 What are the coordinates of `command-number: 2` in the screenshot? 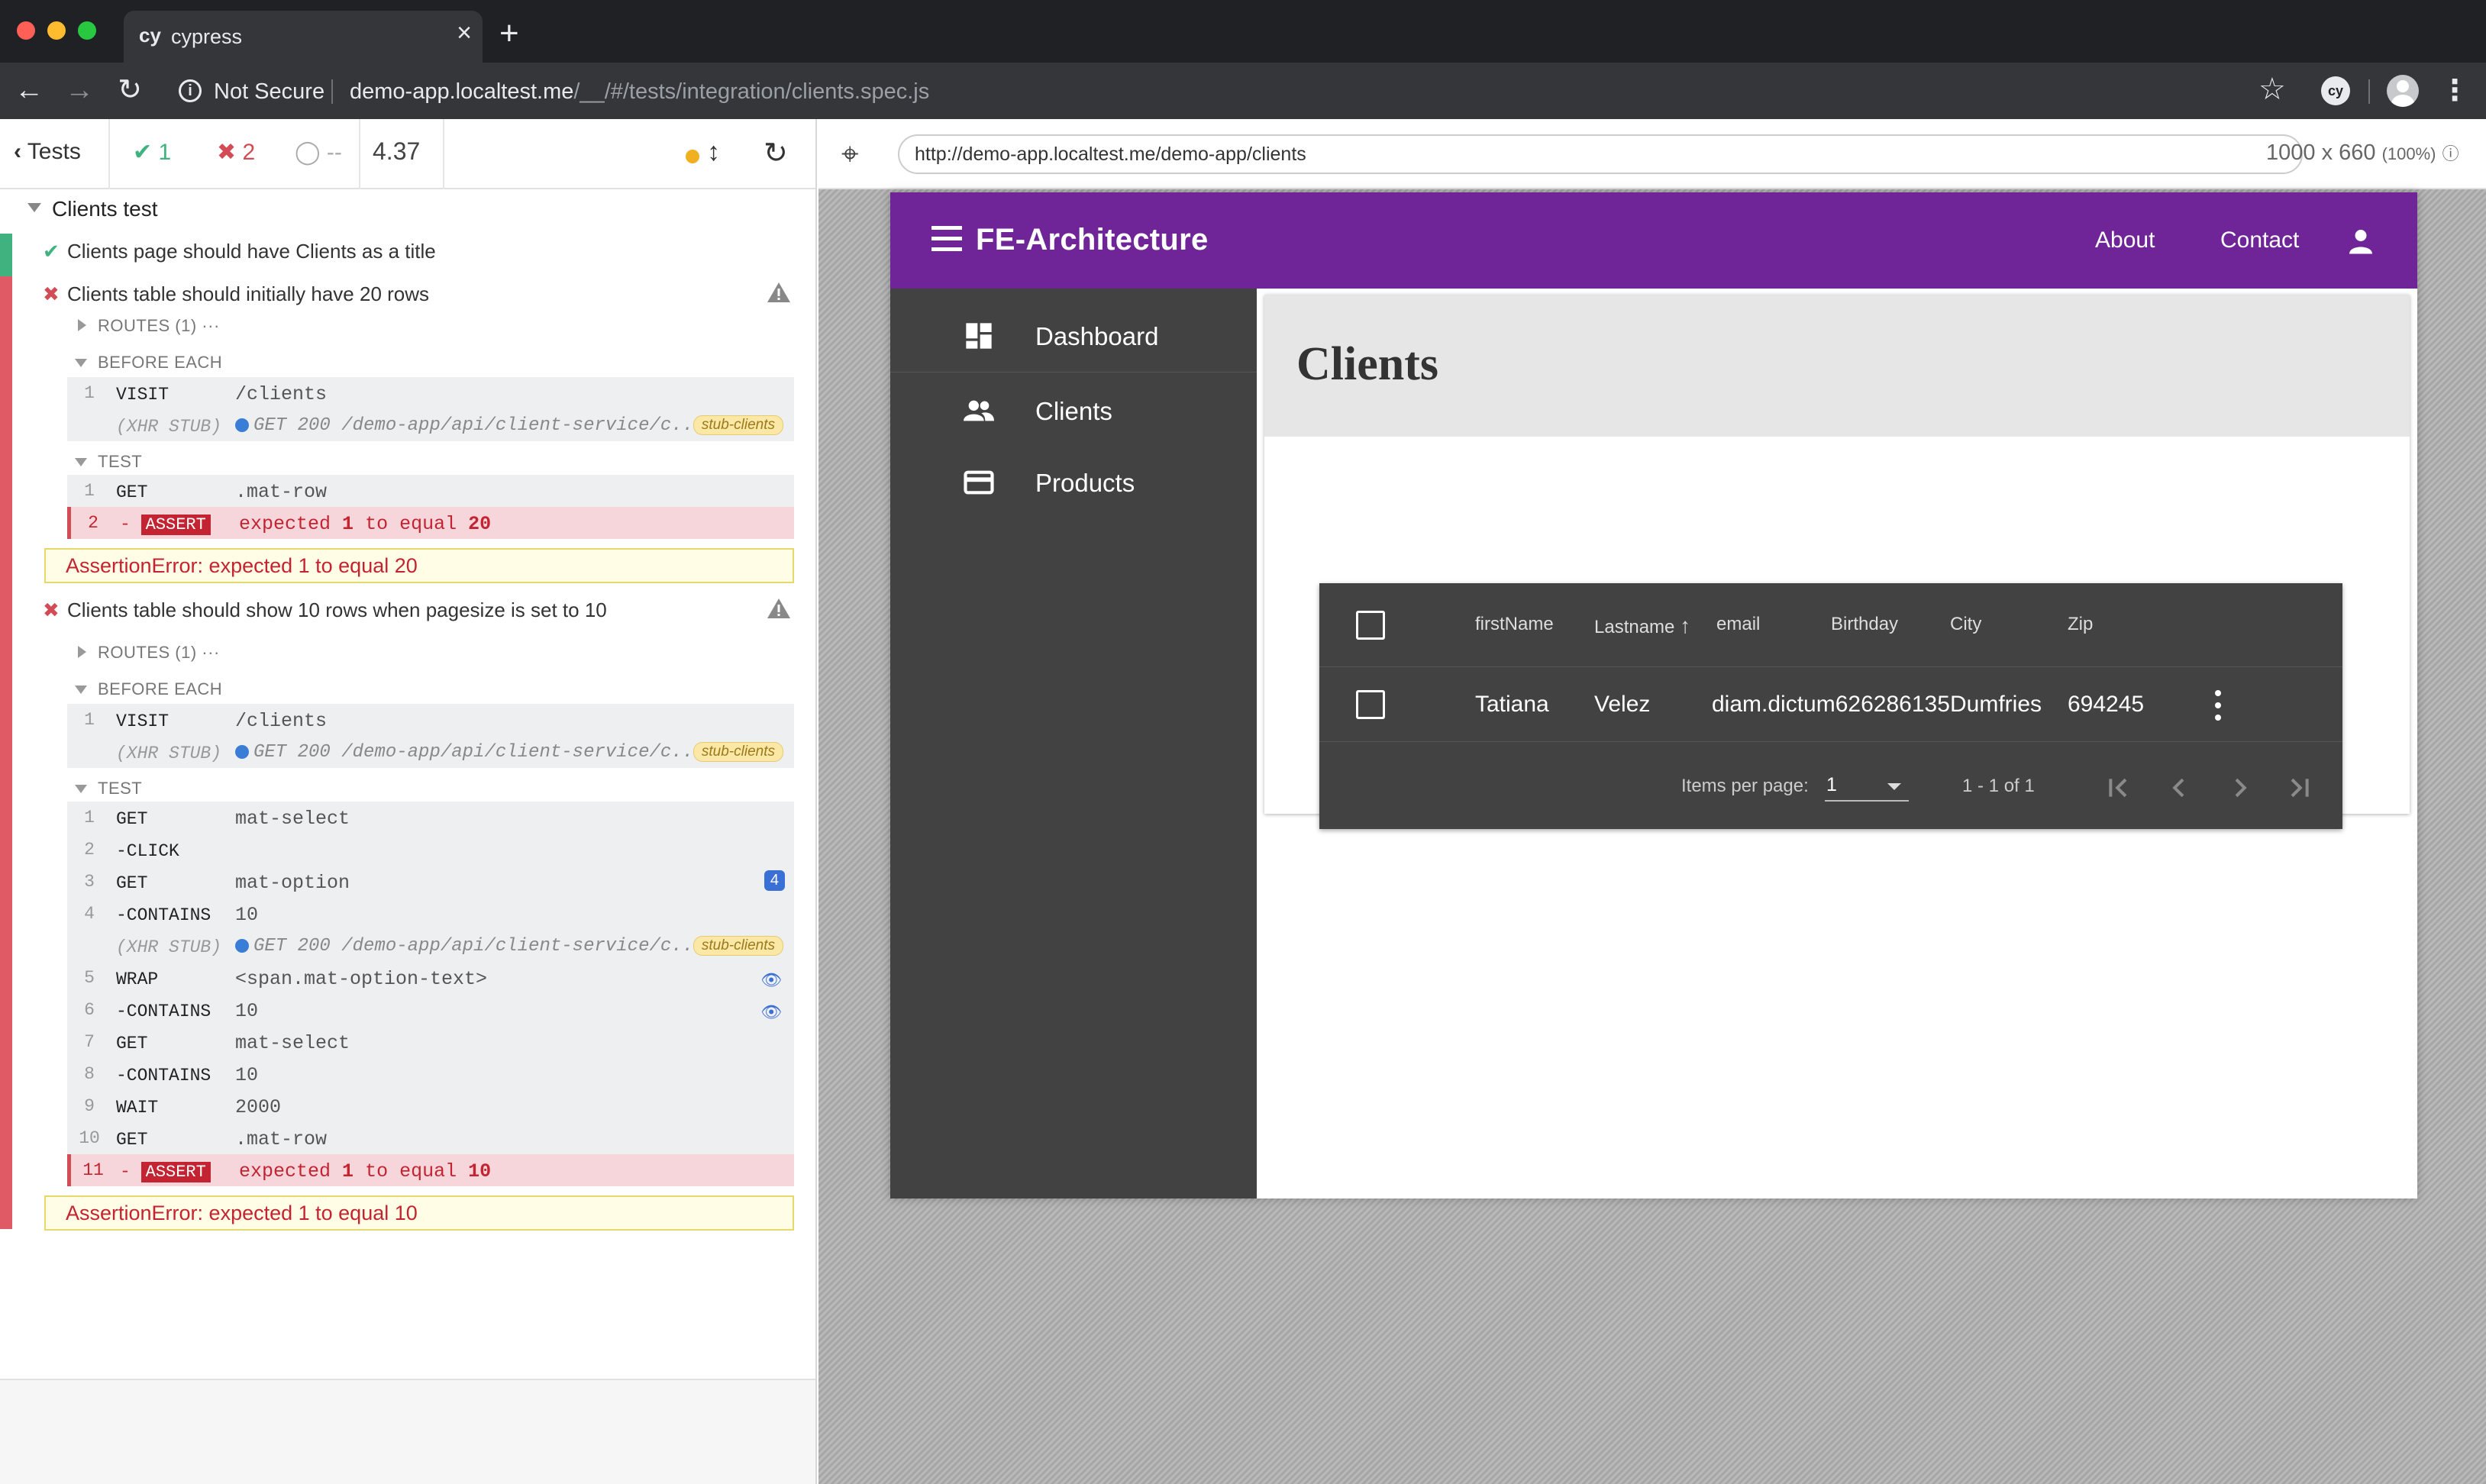 It's located at (89, 850).